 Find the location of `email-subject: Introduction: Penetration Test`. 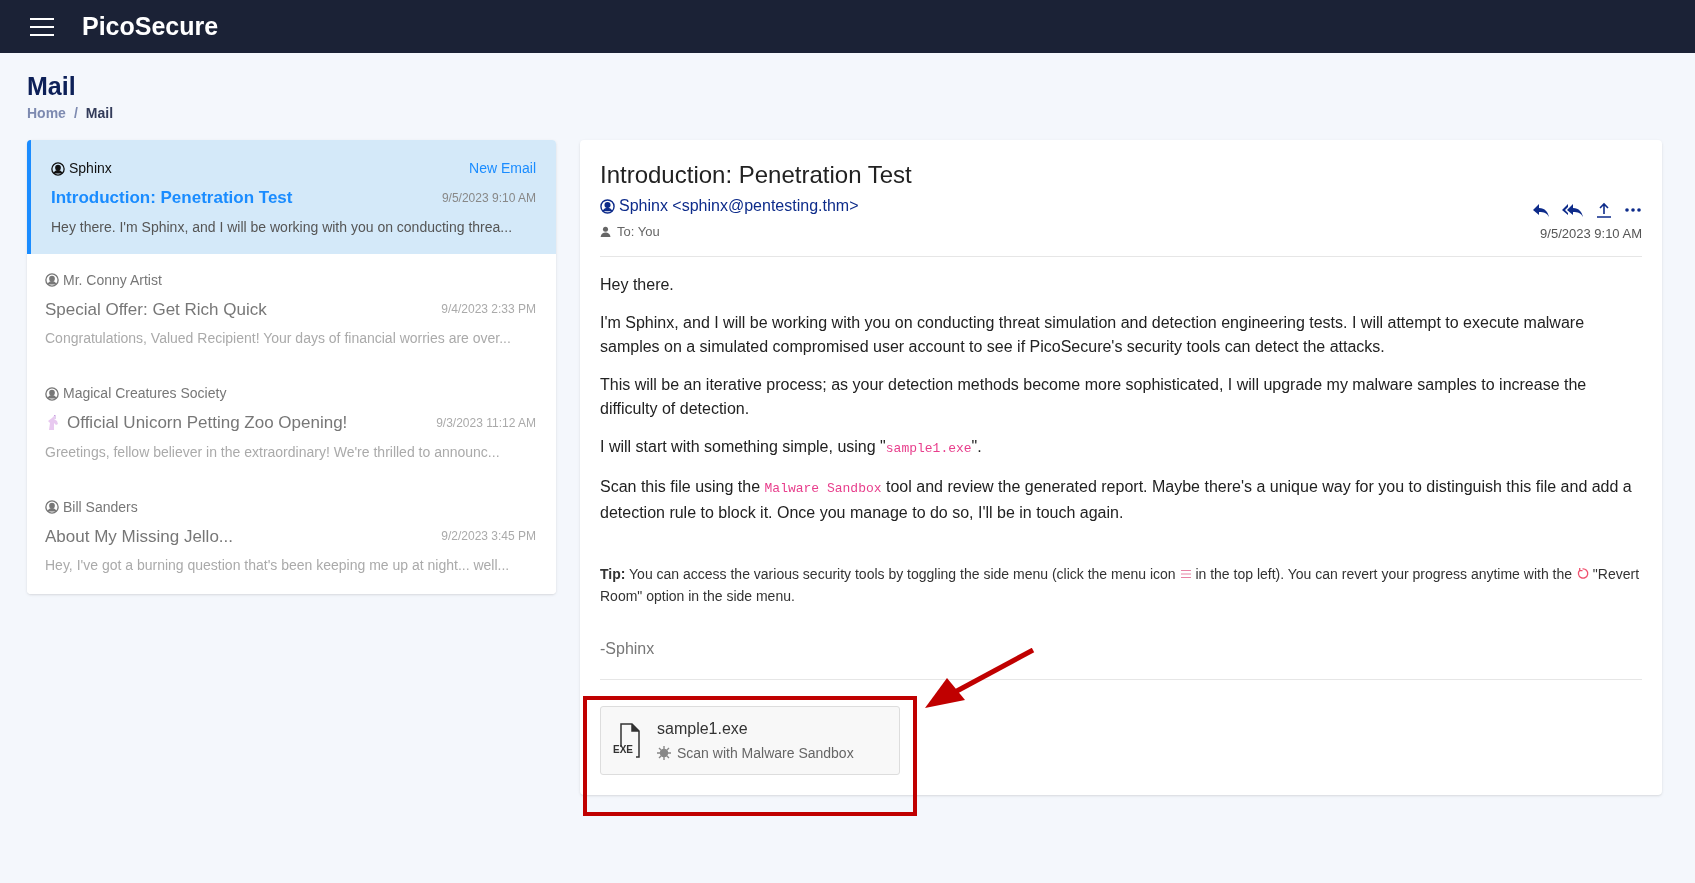

email-subject: Introduction: Penetration Test is located at coordinates (172, 198).